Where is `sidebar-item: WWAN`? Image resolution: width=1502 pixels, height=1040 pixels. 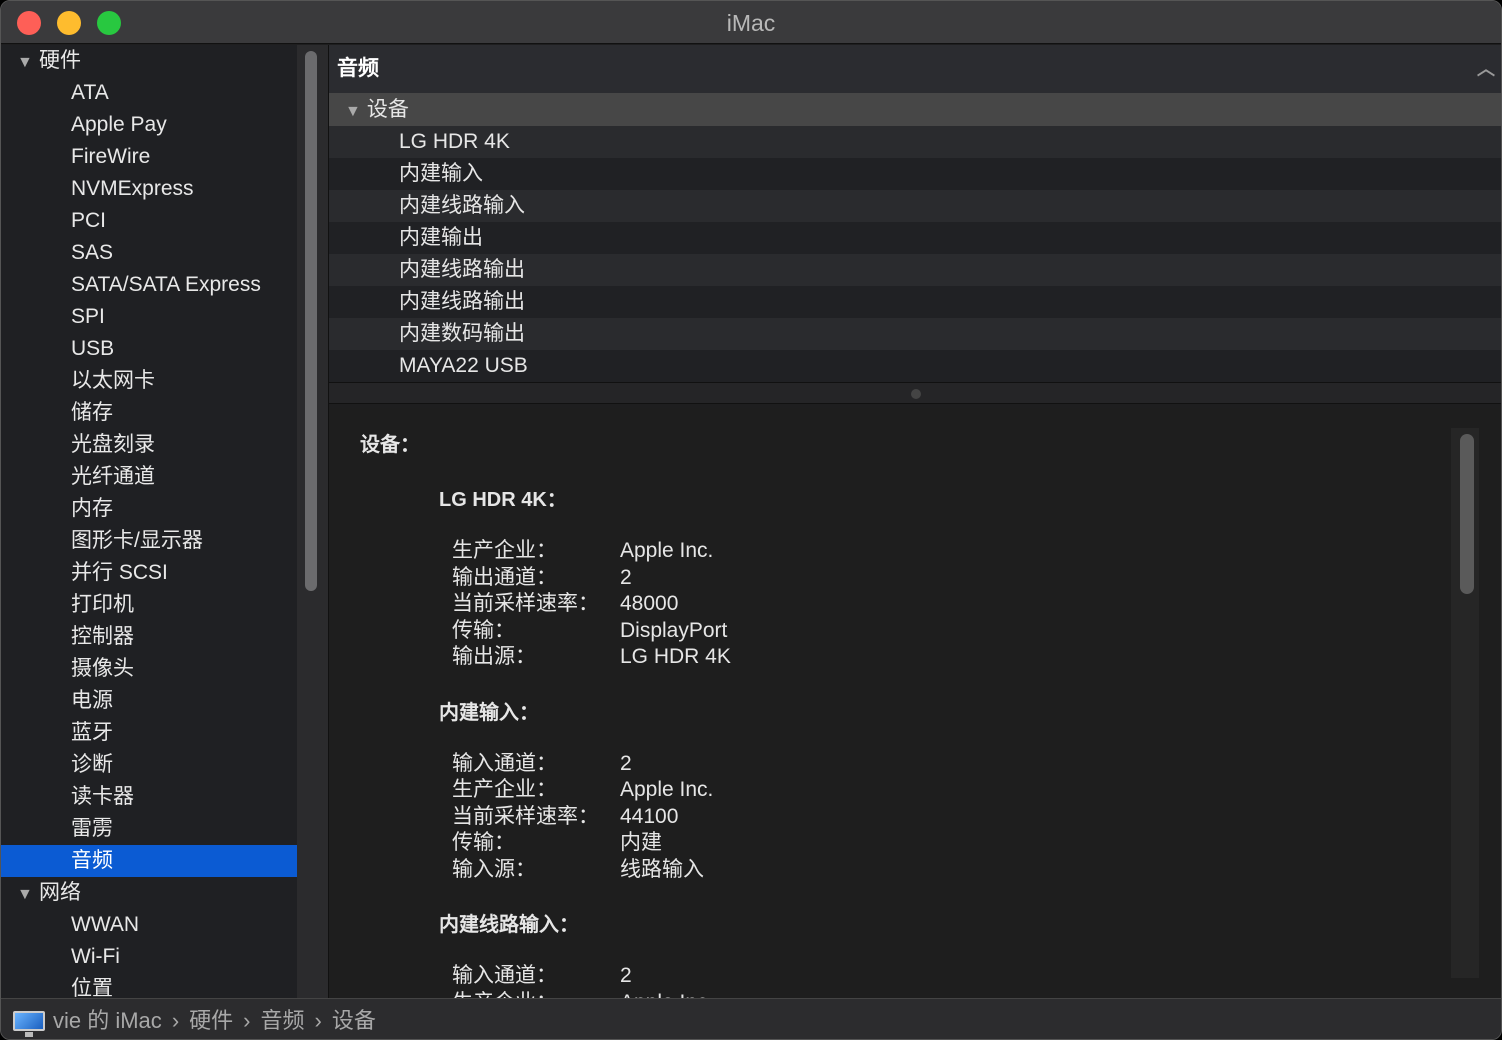 sidebar-item: WWAN is located at coordinates (149, 925).